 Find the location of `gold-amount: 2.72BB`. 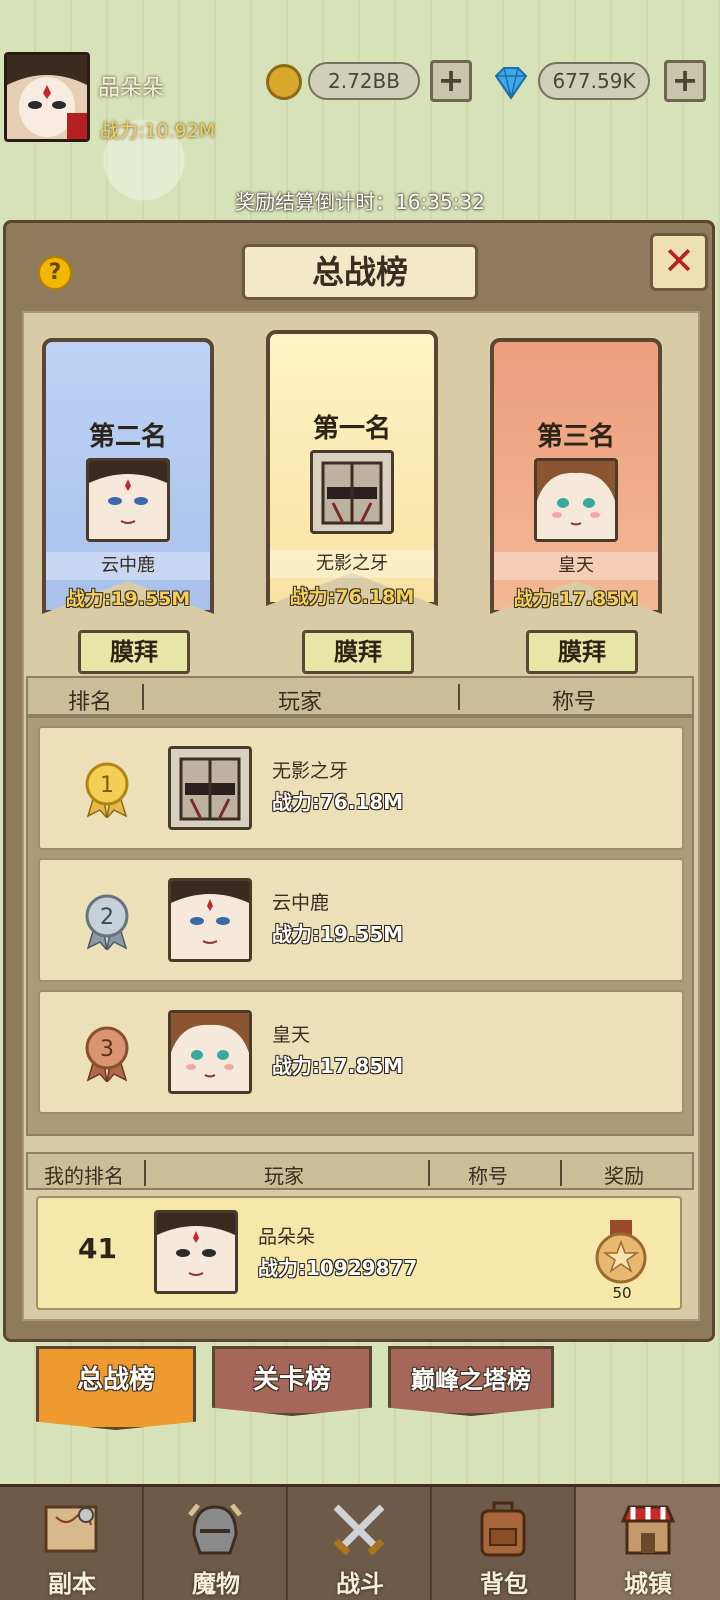

gold-amount: 2.72BB is located at coordinates (364, 81).